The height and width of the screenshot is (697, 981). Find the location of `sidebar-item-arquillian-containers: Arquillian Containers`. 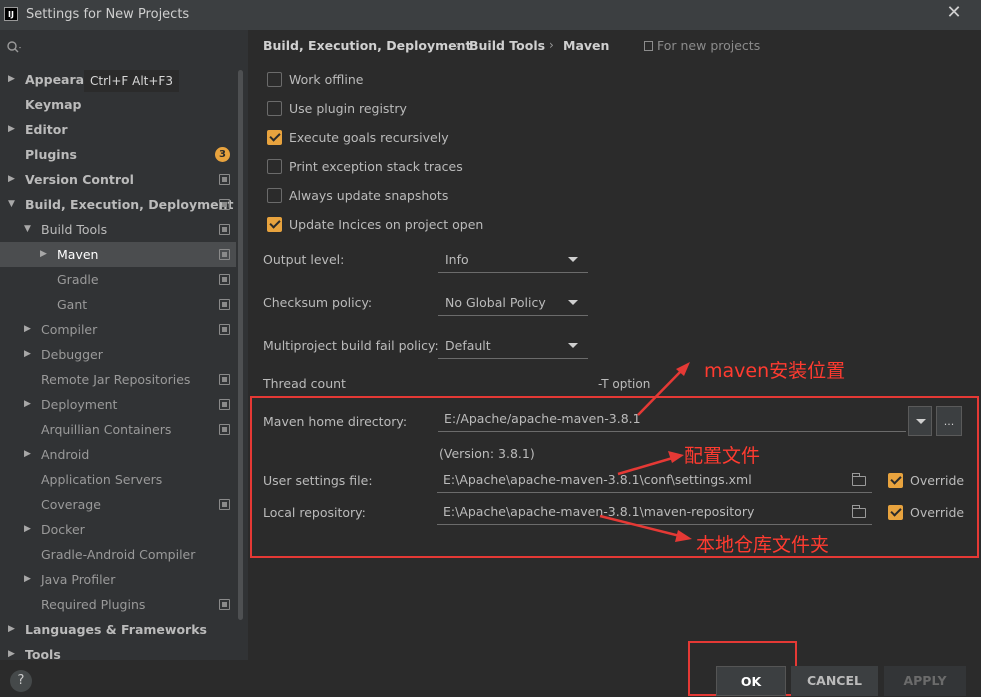

sidebar-item-arquillian-containers: Arquillian Containers is located at coordinates (118, 429).